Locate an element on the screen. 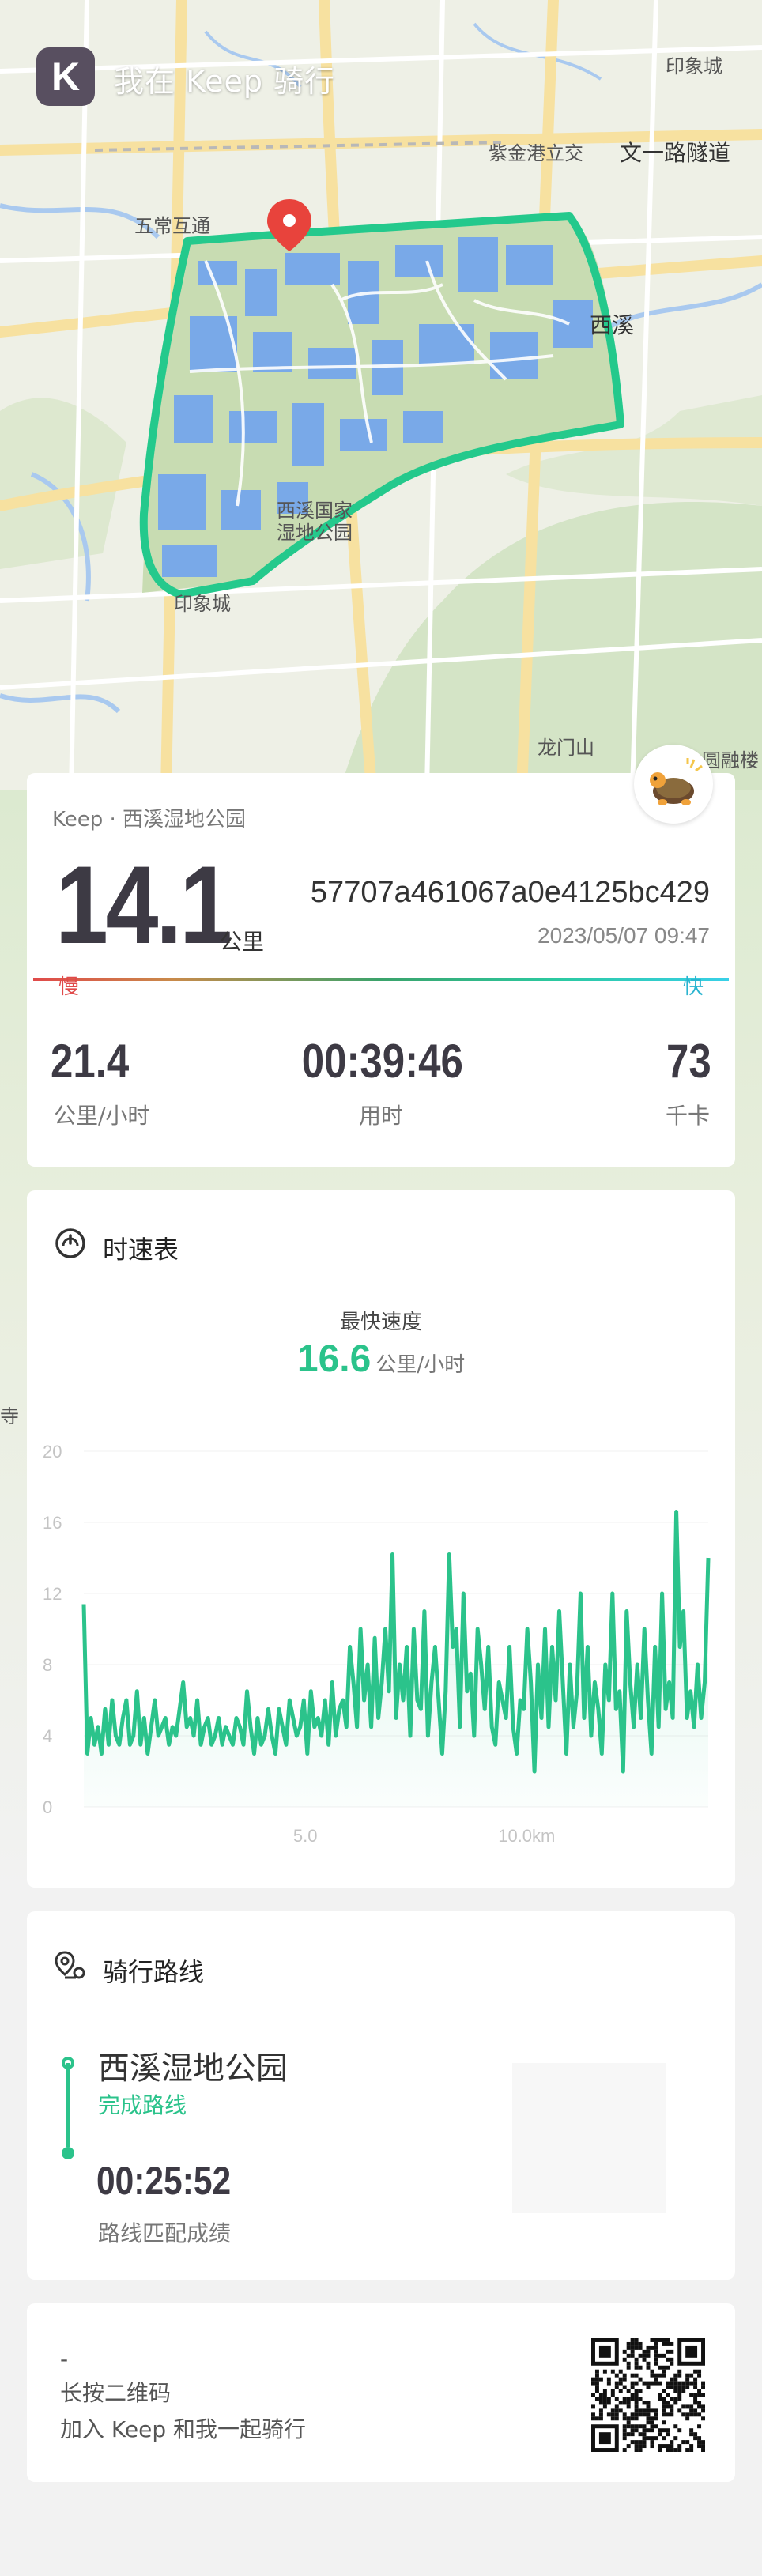 The width and height of the screenshot is (762, 2576). speed-gradient-bar is located at coordinates (381, 979).